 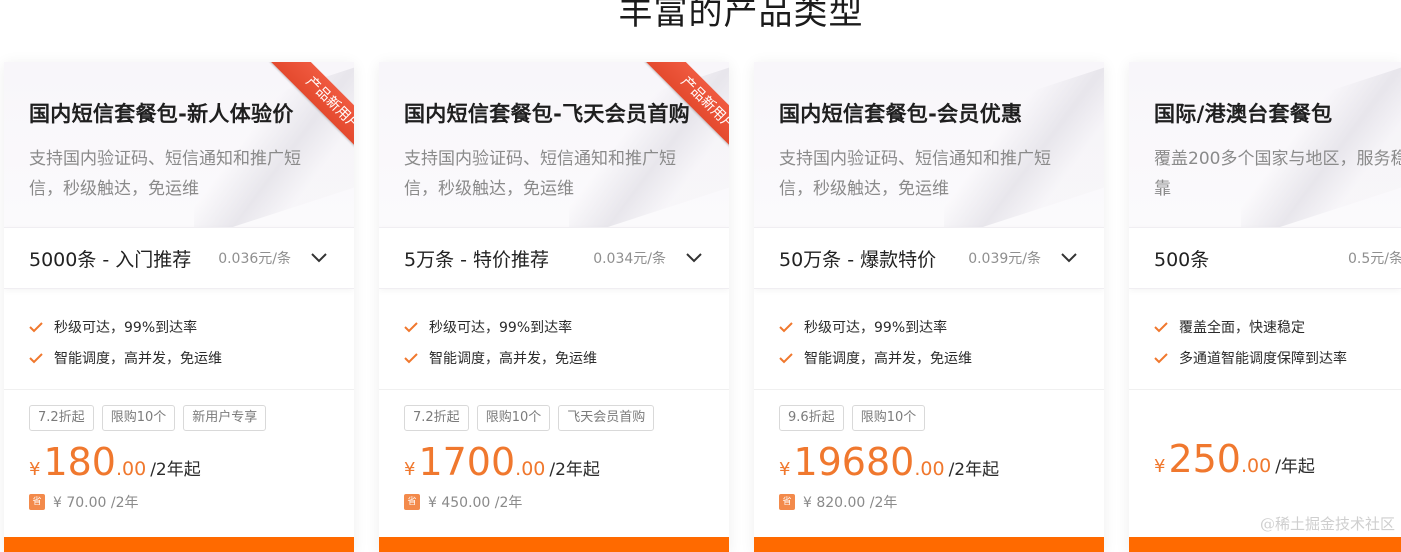 What do you see at coordinates (467, 462) in the screenshot?
I see `price-integer: 1700` at bounding box center [467, 462].